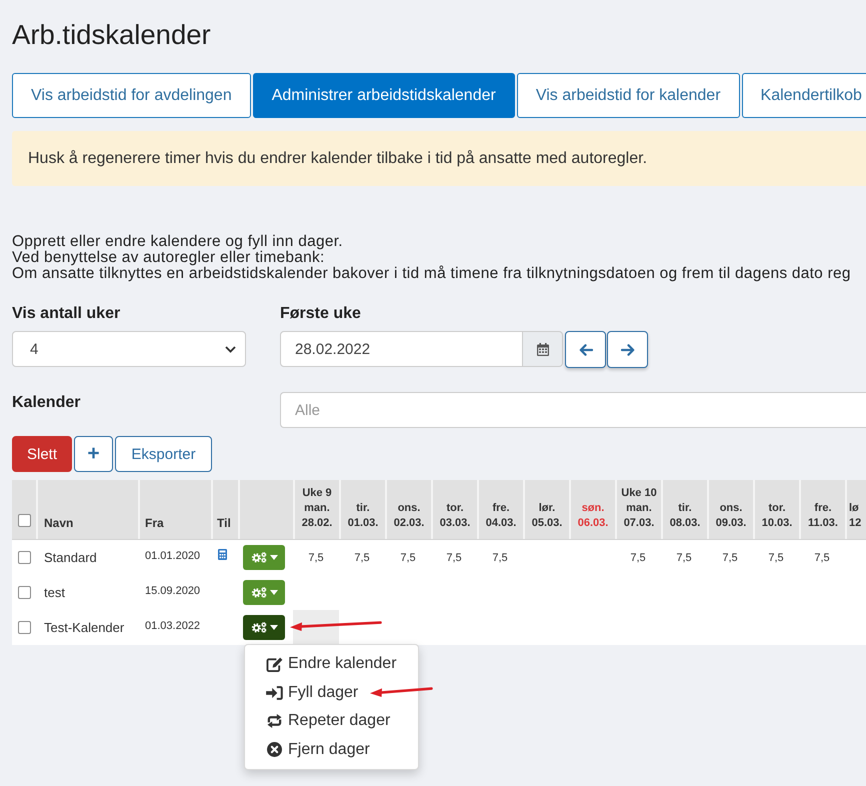 The height and width of the screenshot is (786, 866). Describe the element at coordinates (46, 403) in the screenshot. I see `field-label: Kalender` at that location.